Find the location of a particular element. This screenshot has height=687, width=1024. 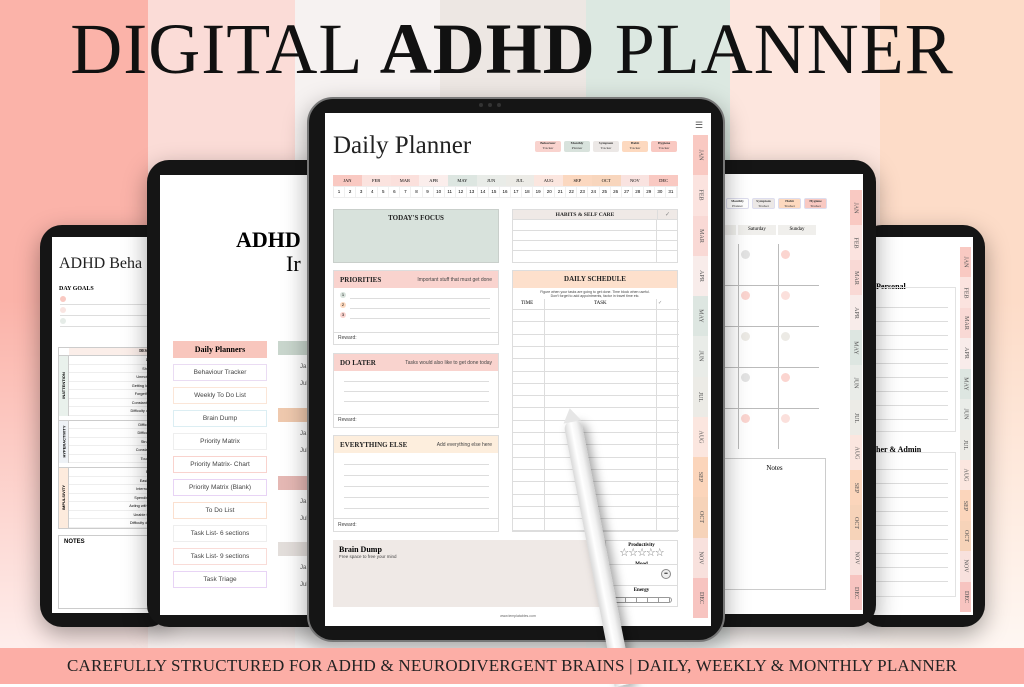

day-cell: 22 is located at coordinates (572, 192).